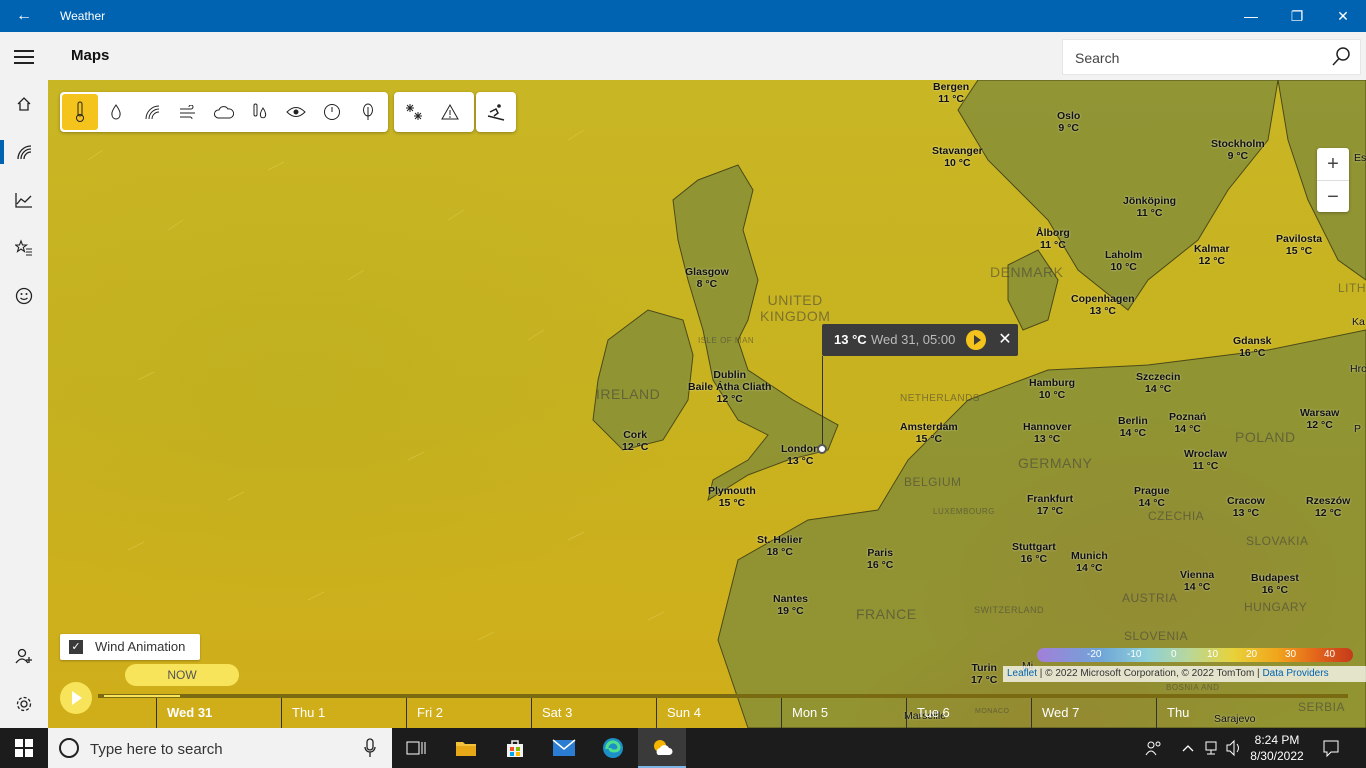 This screenshot has height=768, width=1366. I want to click on close-button: ✕, so click(1343, 16).